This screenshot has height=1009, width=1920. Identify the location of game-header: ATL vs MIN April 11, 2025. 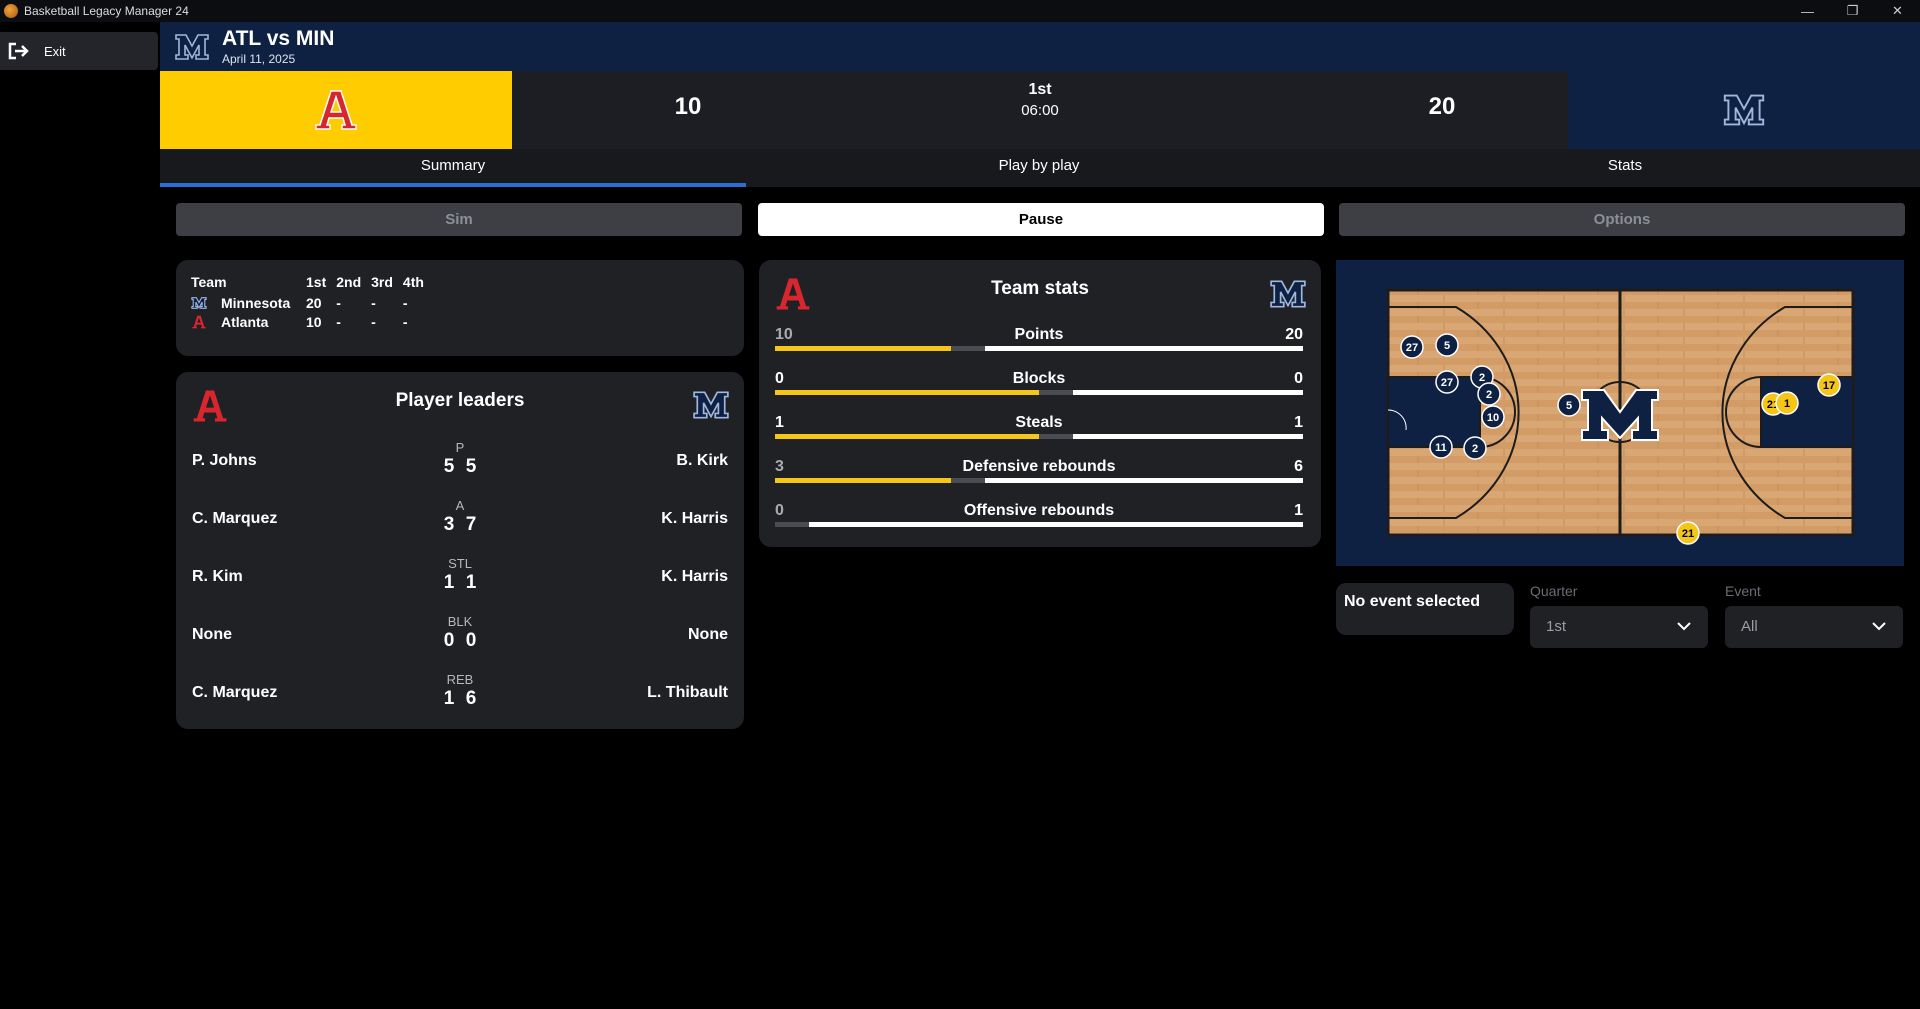
(1040, 46).